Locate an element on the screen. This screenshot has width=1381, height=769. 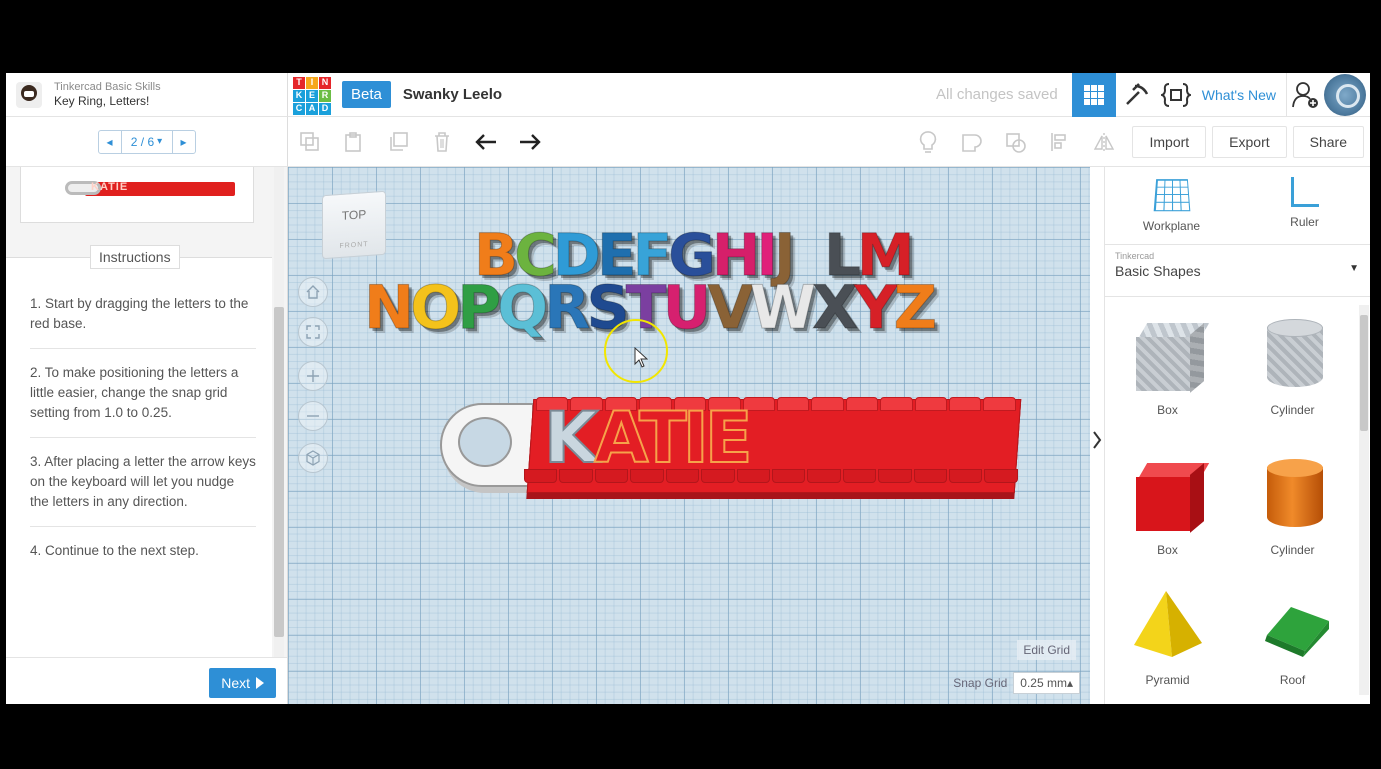
shape-roof: Roof is located at coordinates (1292, 634).